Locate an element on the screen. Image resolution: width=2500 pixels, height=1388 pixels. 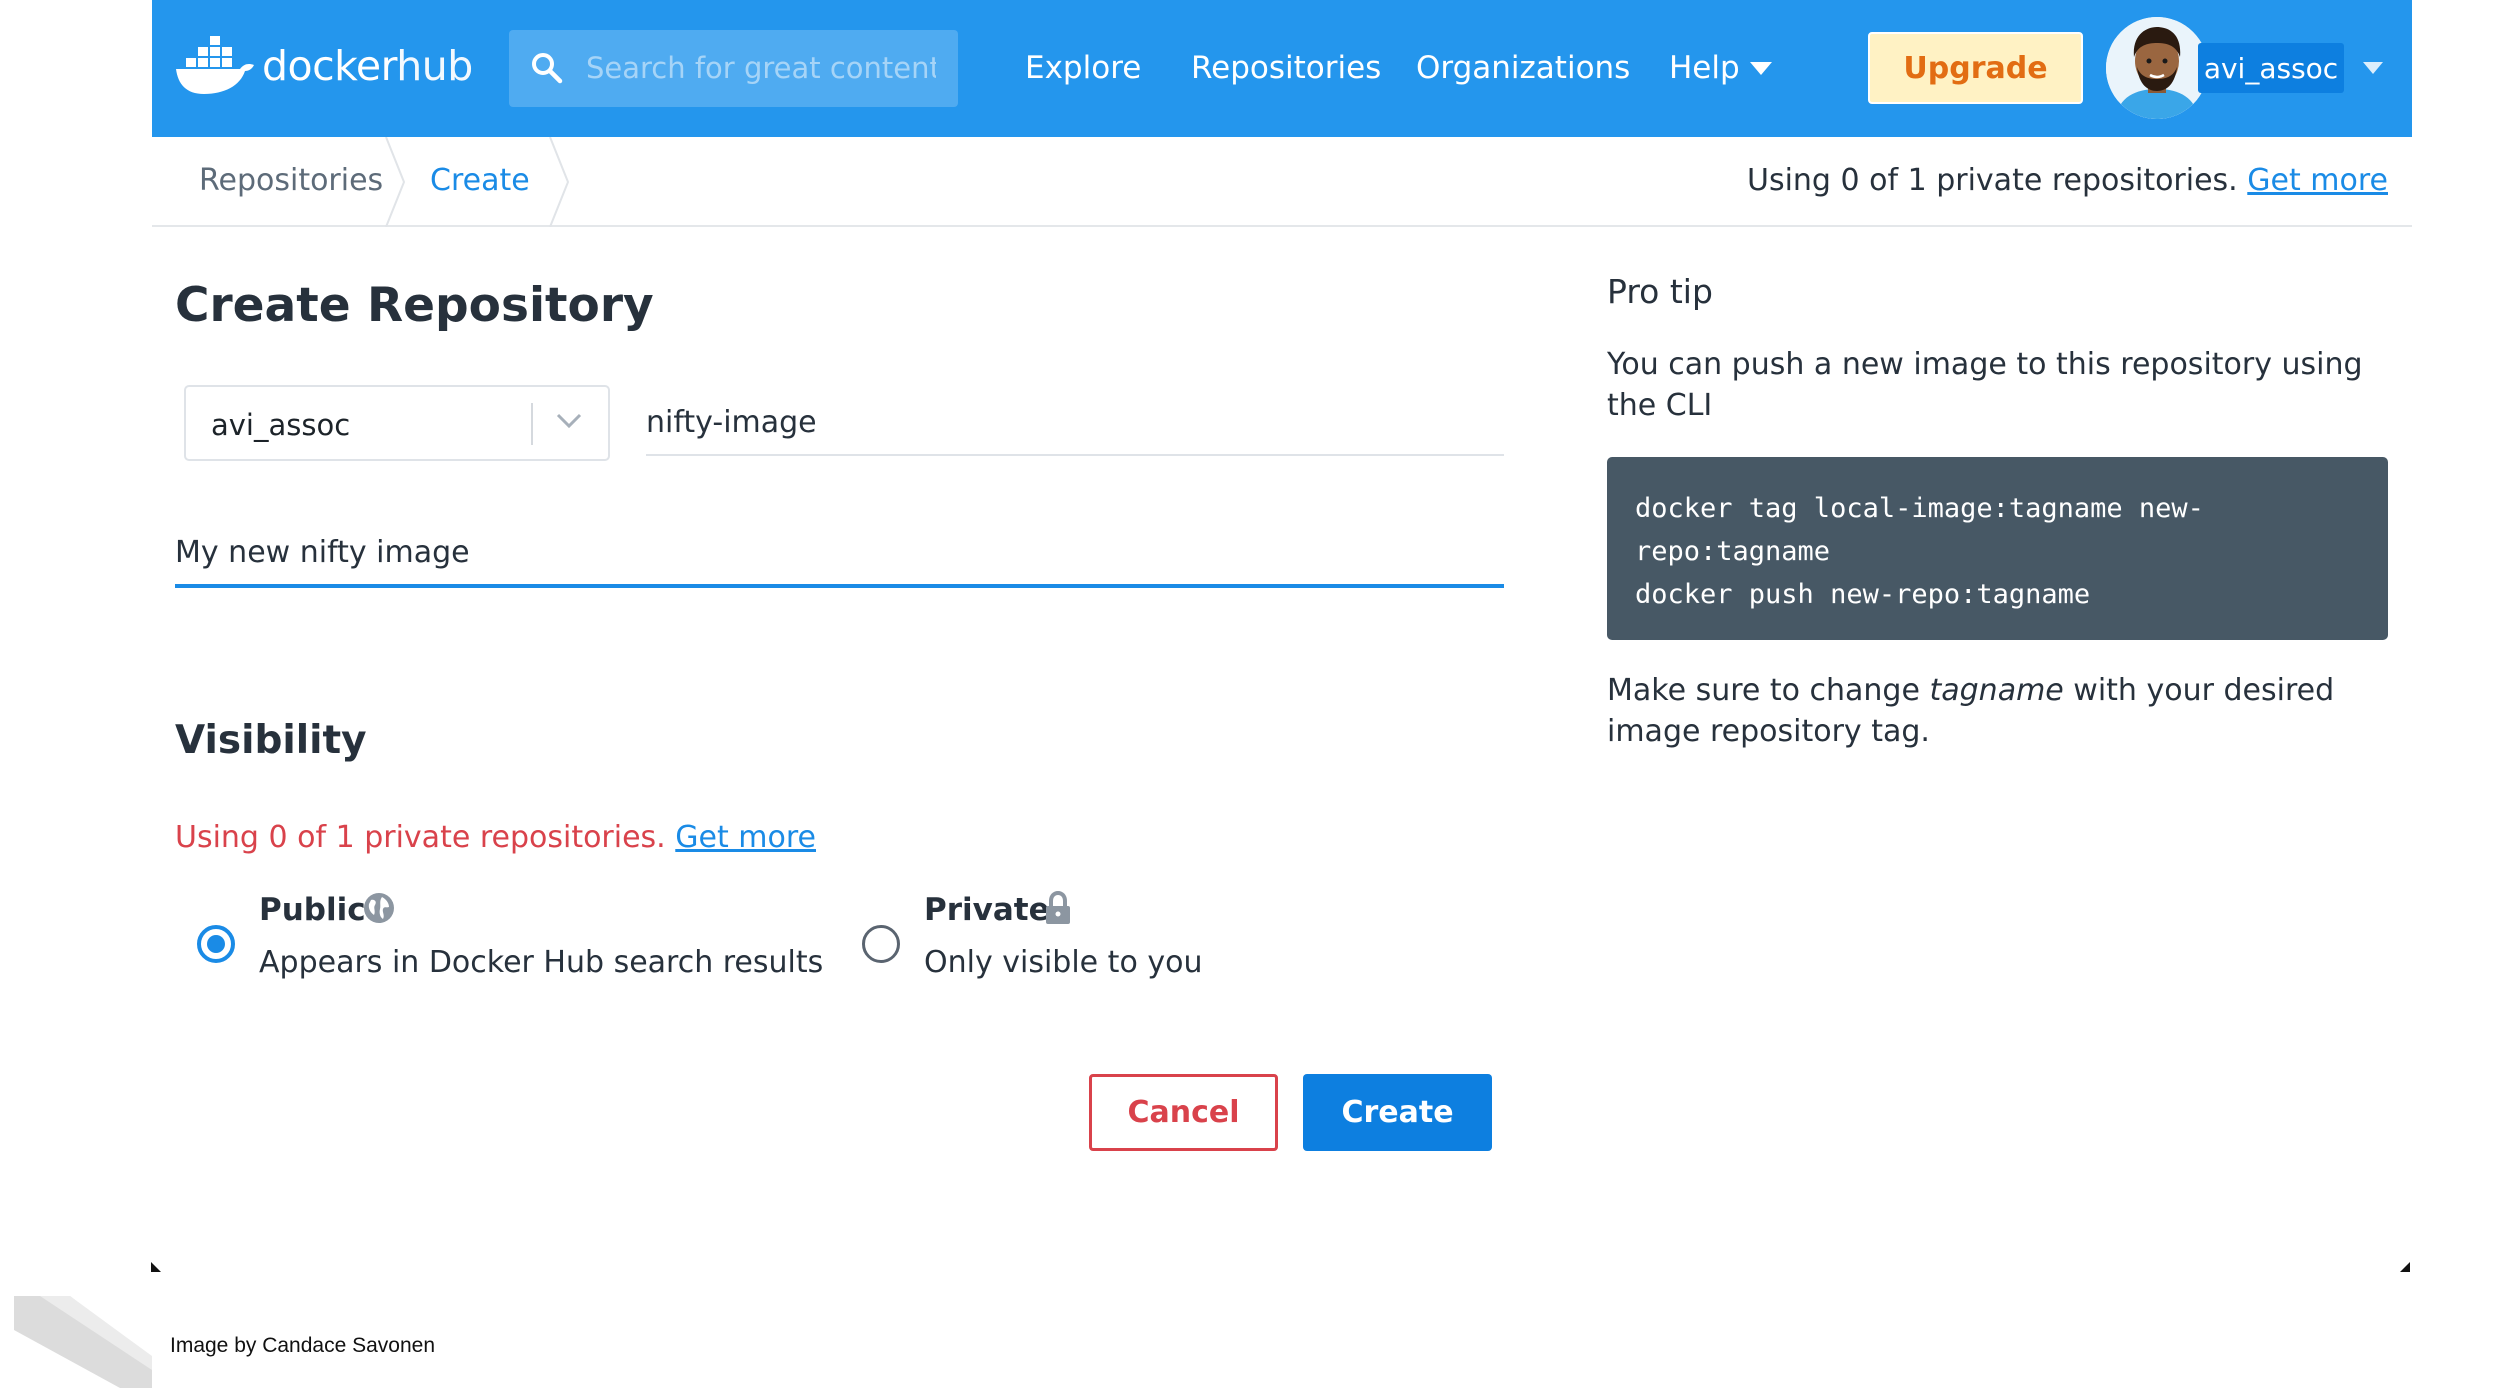
search-icon is located at coordinates (547, 68).